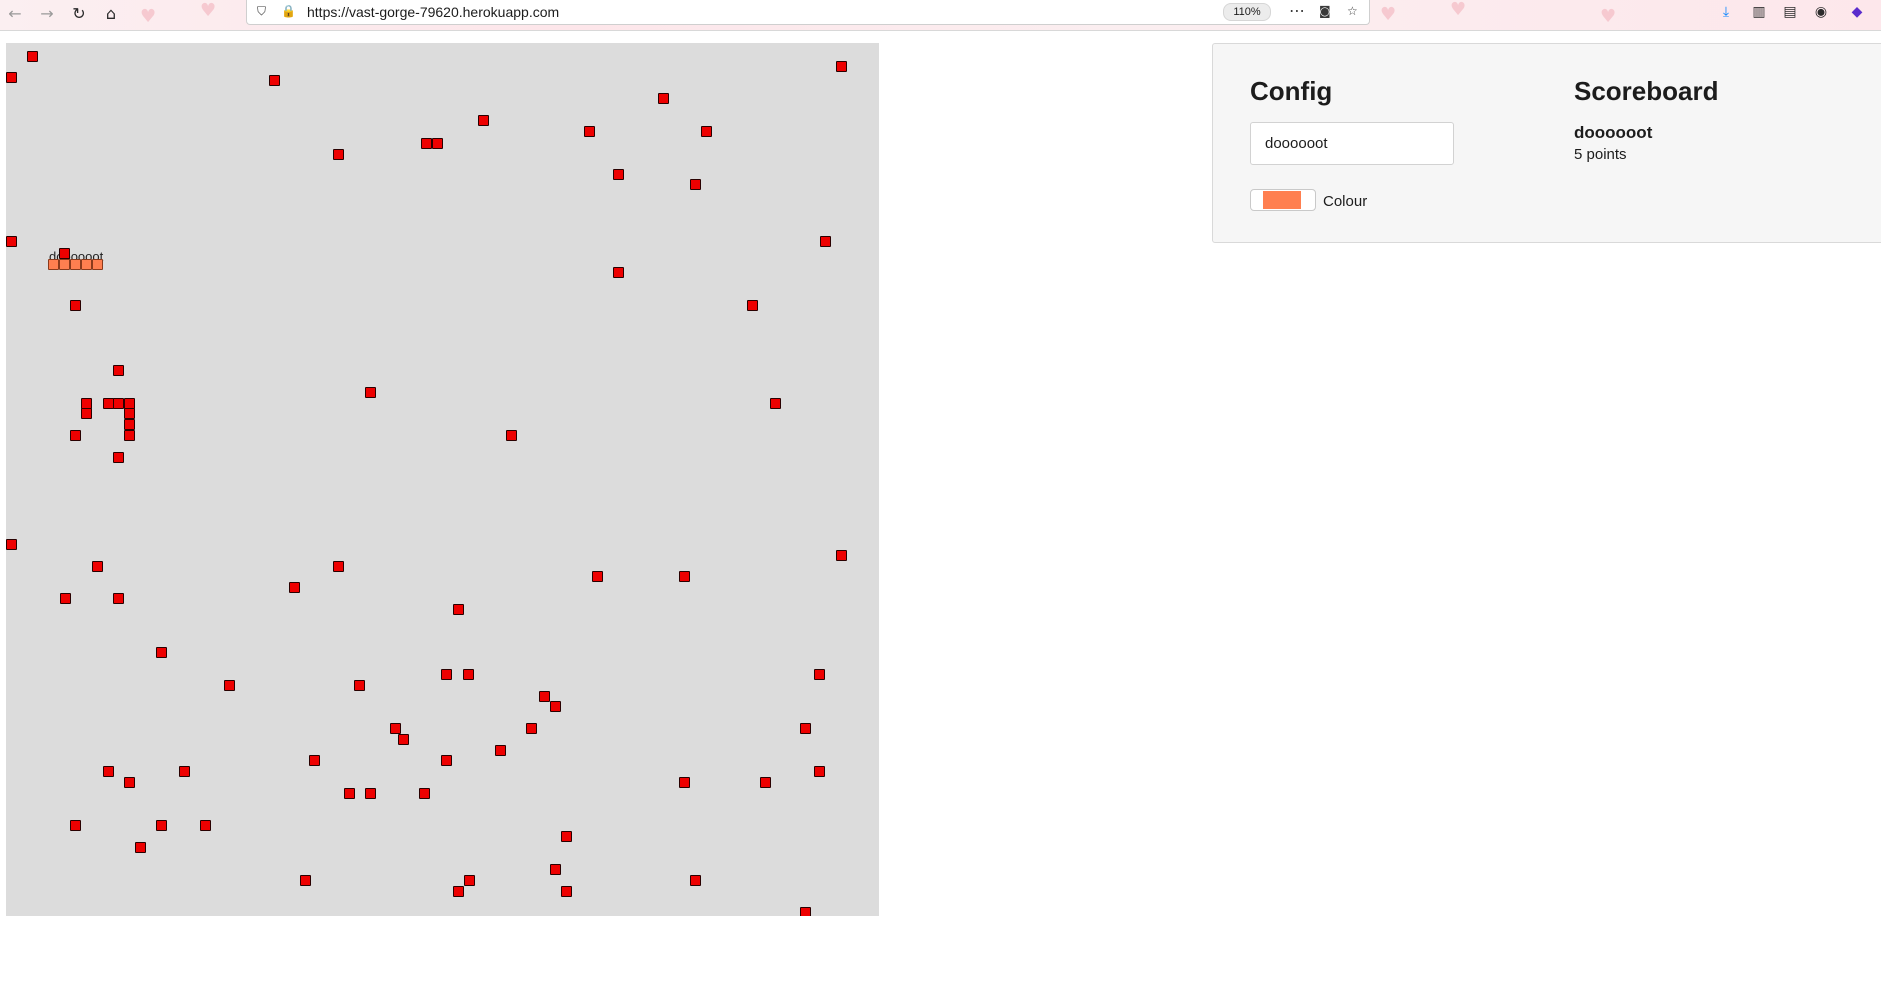  What do you see at coordinates (1247, 12) in the screenshot?
I see `zoom-level-badge: 110%` at bounding box center [1247, 12].